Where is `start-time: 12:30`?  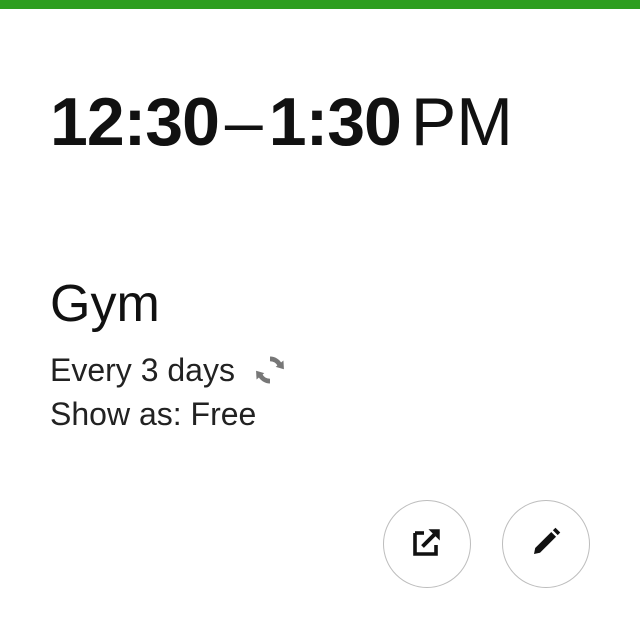 start-time: 12:30 is located at coordinates (135, 122).